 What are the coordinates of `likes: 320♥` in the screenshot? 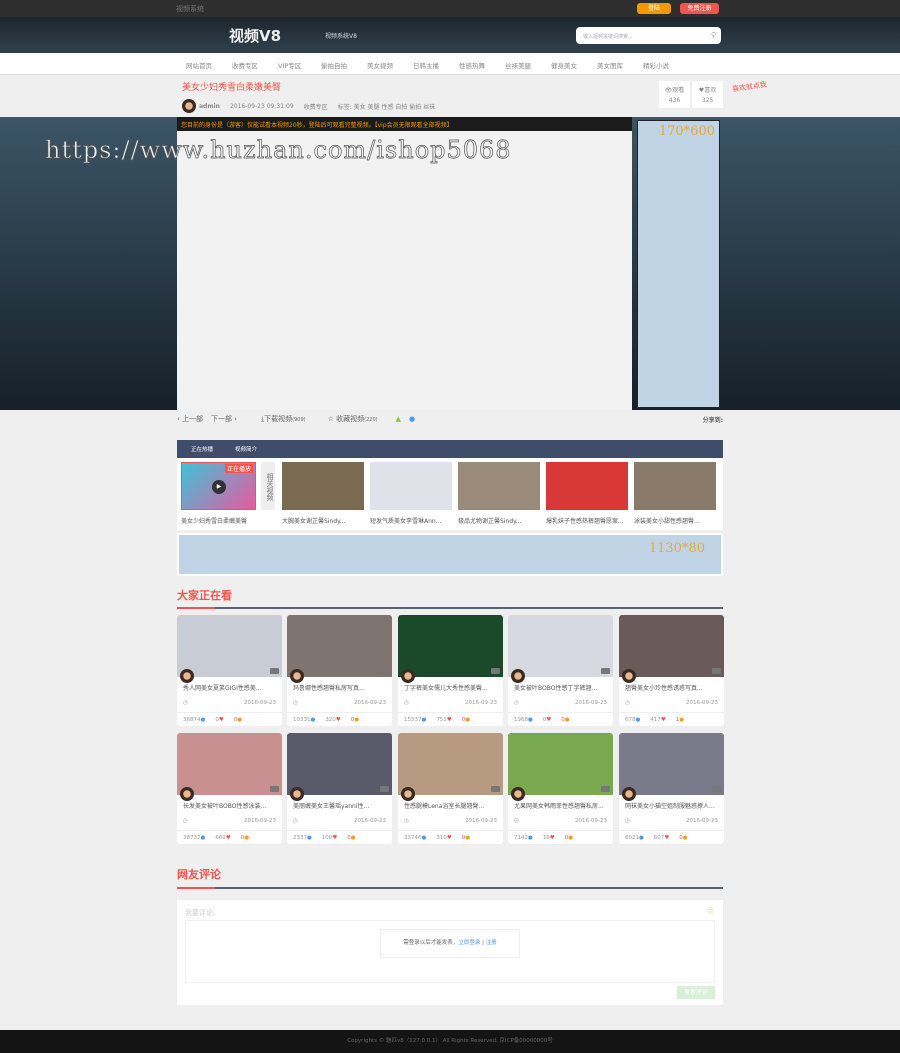 It's located at (333, 720).